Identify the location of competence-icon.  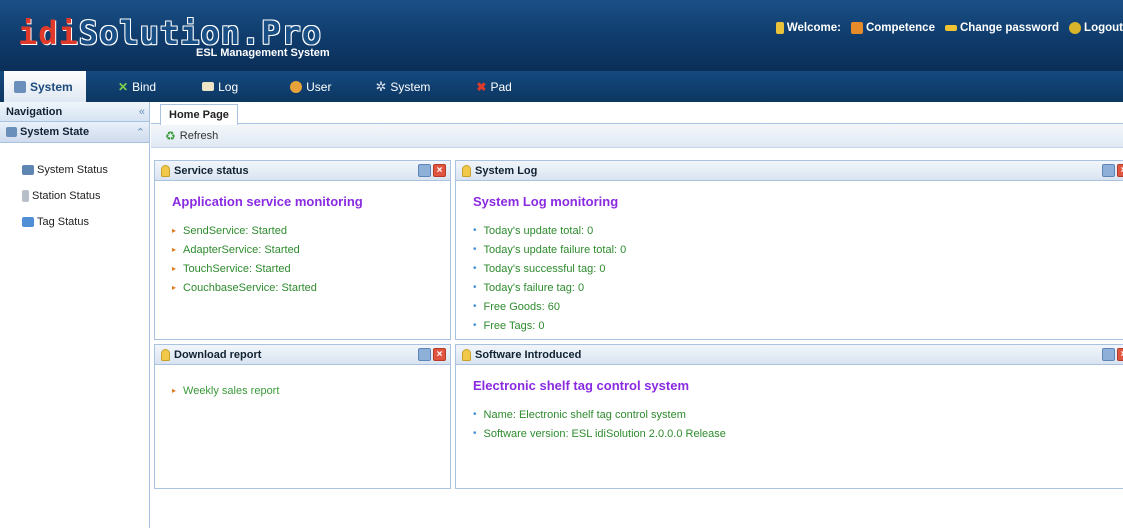
(856, 28).